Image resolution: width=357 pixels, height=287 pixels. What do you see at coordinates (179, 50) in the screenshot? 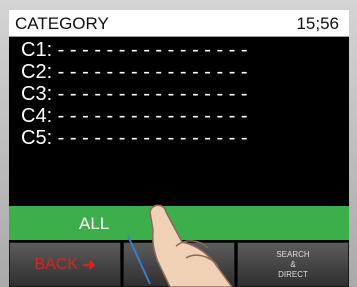
I see `category-item-c1: C1: - - - - - - - - - - - - - - - -` at bounding box center [179, 50].